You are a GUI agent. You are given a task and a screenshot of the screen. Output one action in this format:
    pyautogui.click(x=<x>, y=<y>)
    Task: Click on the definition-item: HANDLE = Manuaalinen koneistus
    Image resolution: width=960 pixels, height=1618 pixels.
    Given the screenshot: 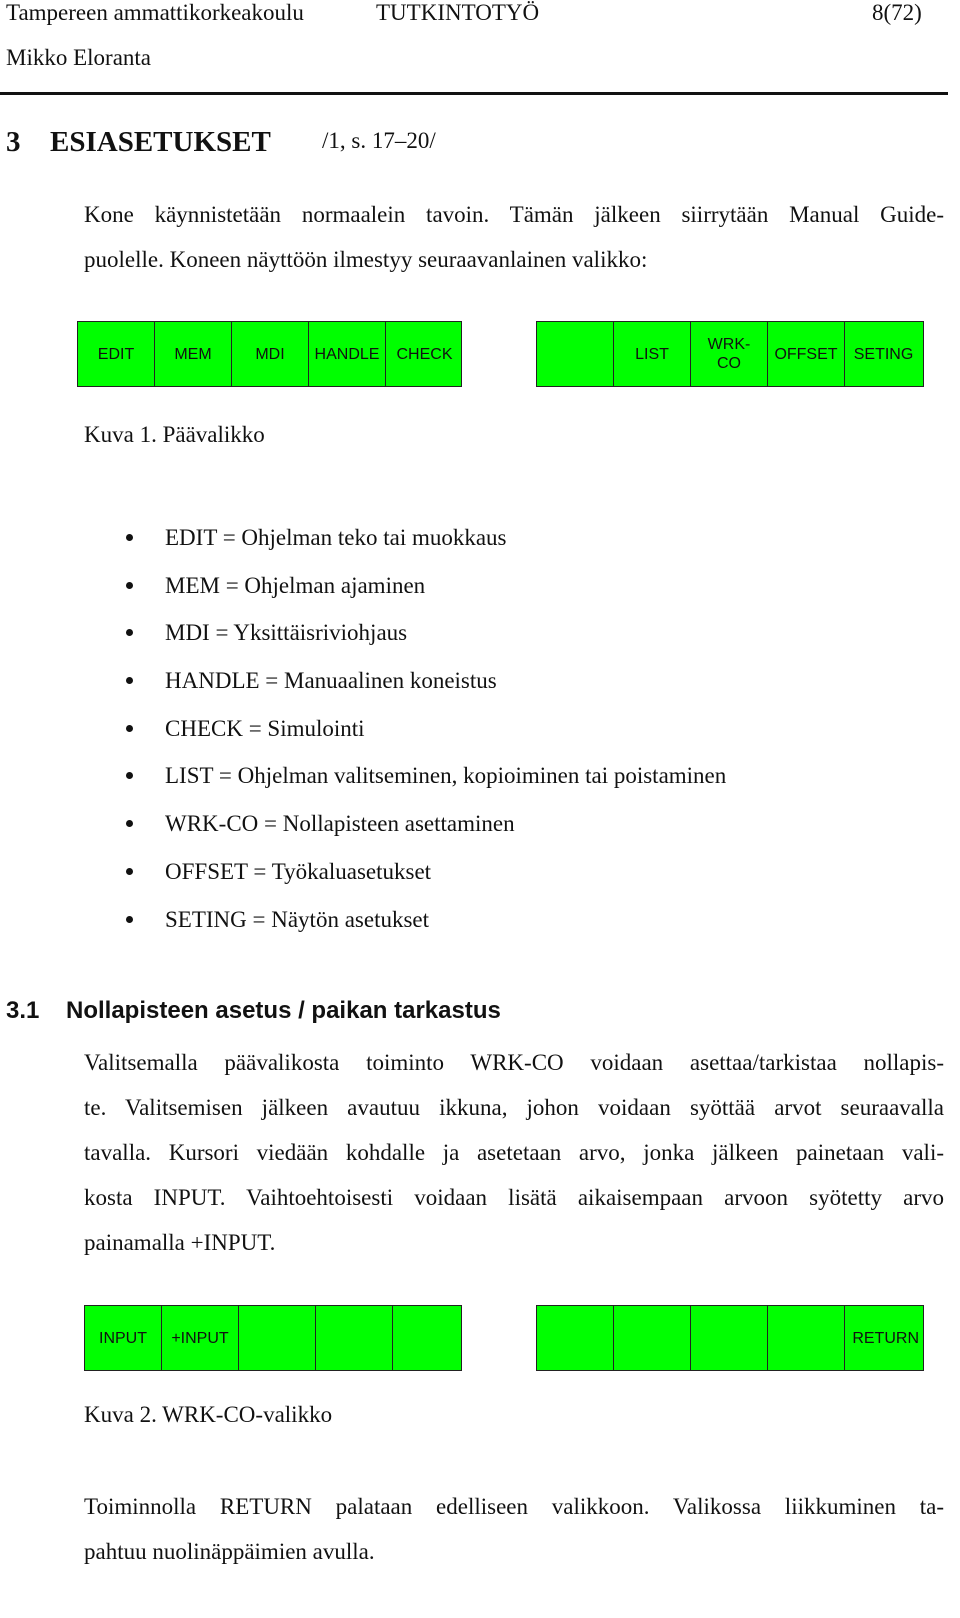 What is the action you would take?
    pyautogui.click(x=426, y=690)
    